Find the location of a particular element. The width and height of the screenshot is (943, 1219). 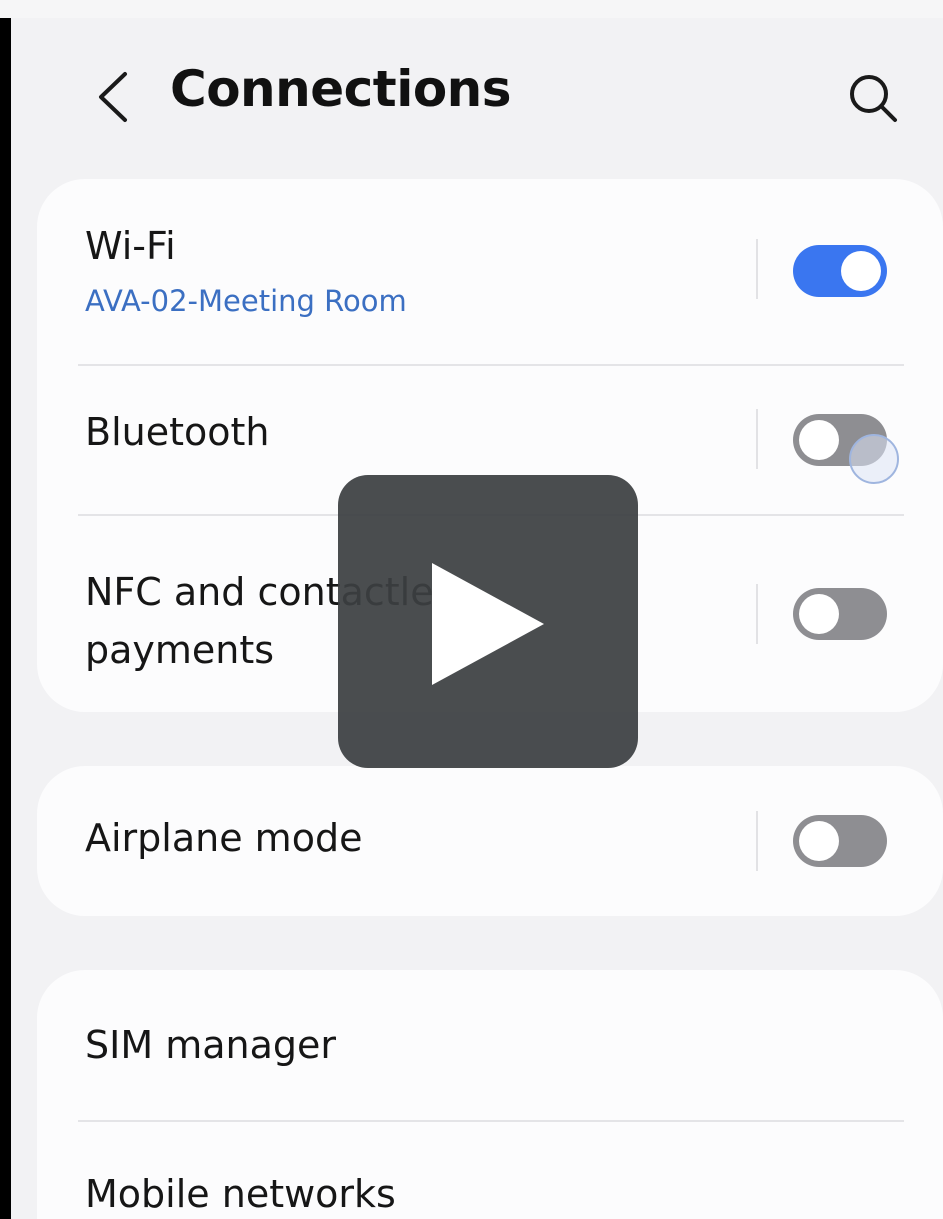

chevron-left-icon is located at coordinates (113, 97).